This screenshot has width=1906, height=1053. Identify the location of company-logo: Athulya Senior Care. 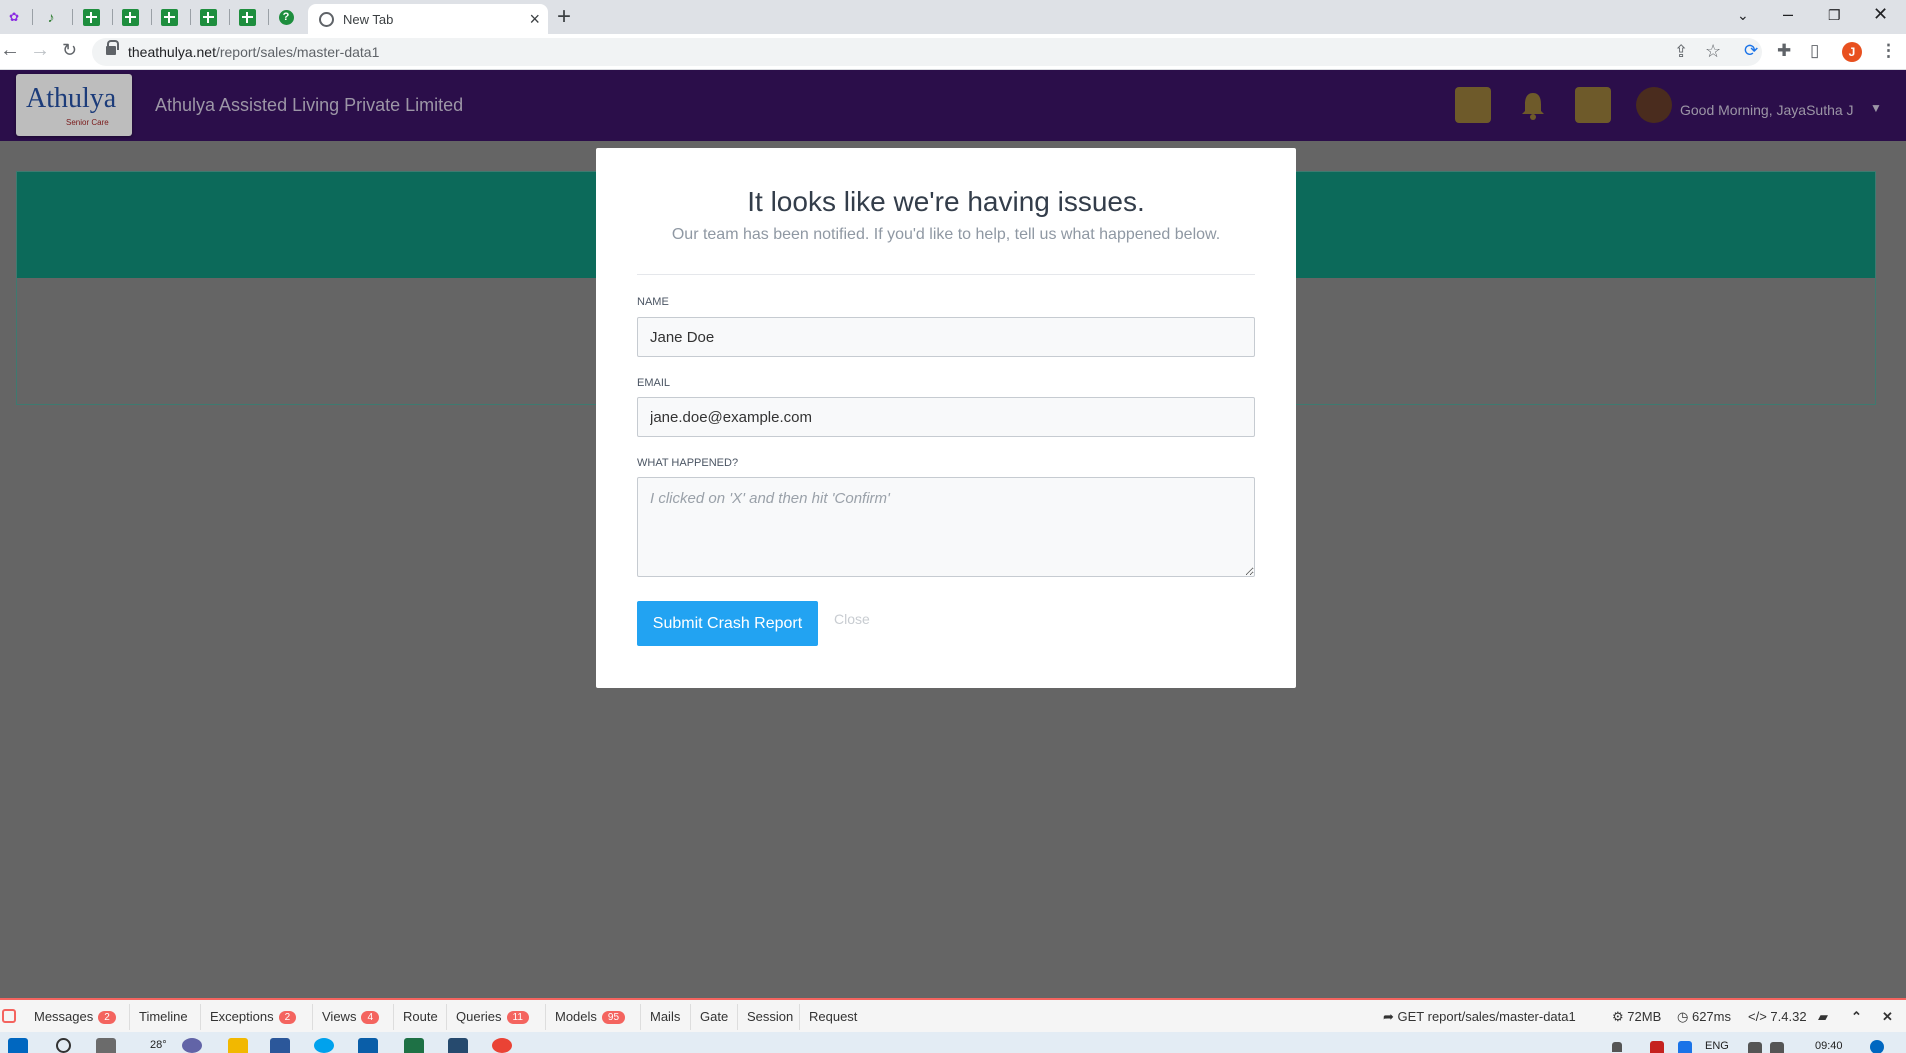
(74, 105).